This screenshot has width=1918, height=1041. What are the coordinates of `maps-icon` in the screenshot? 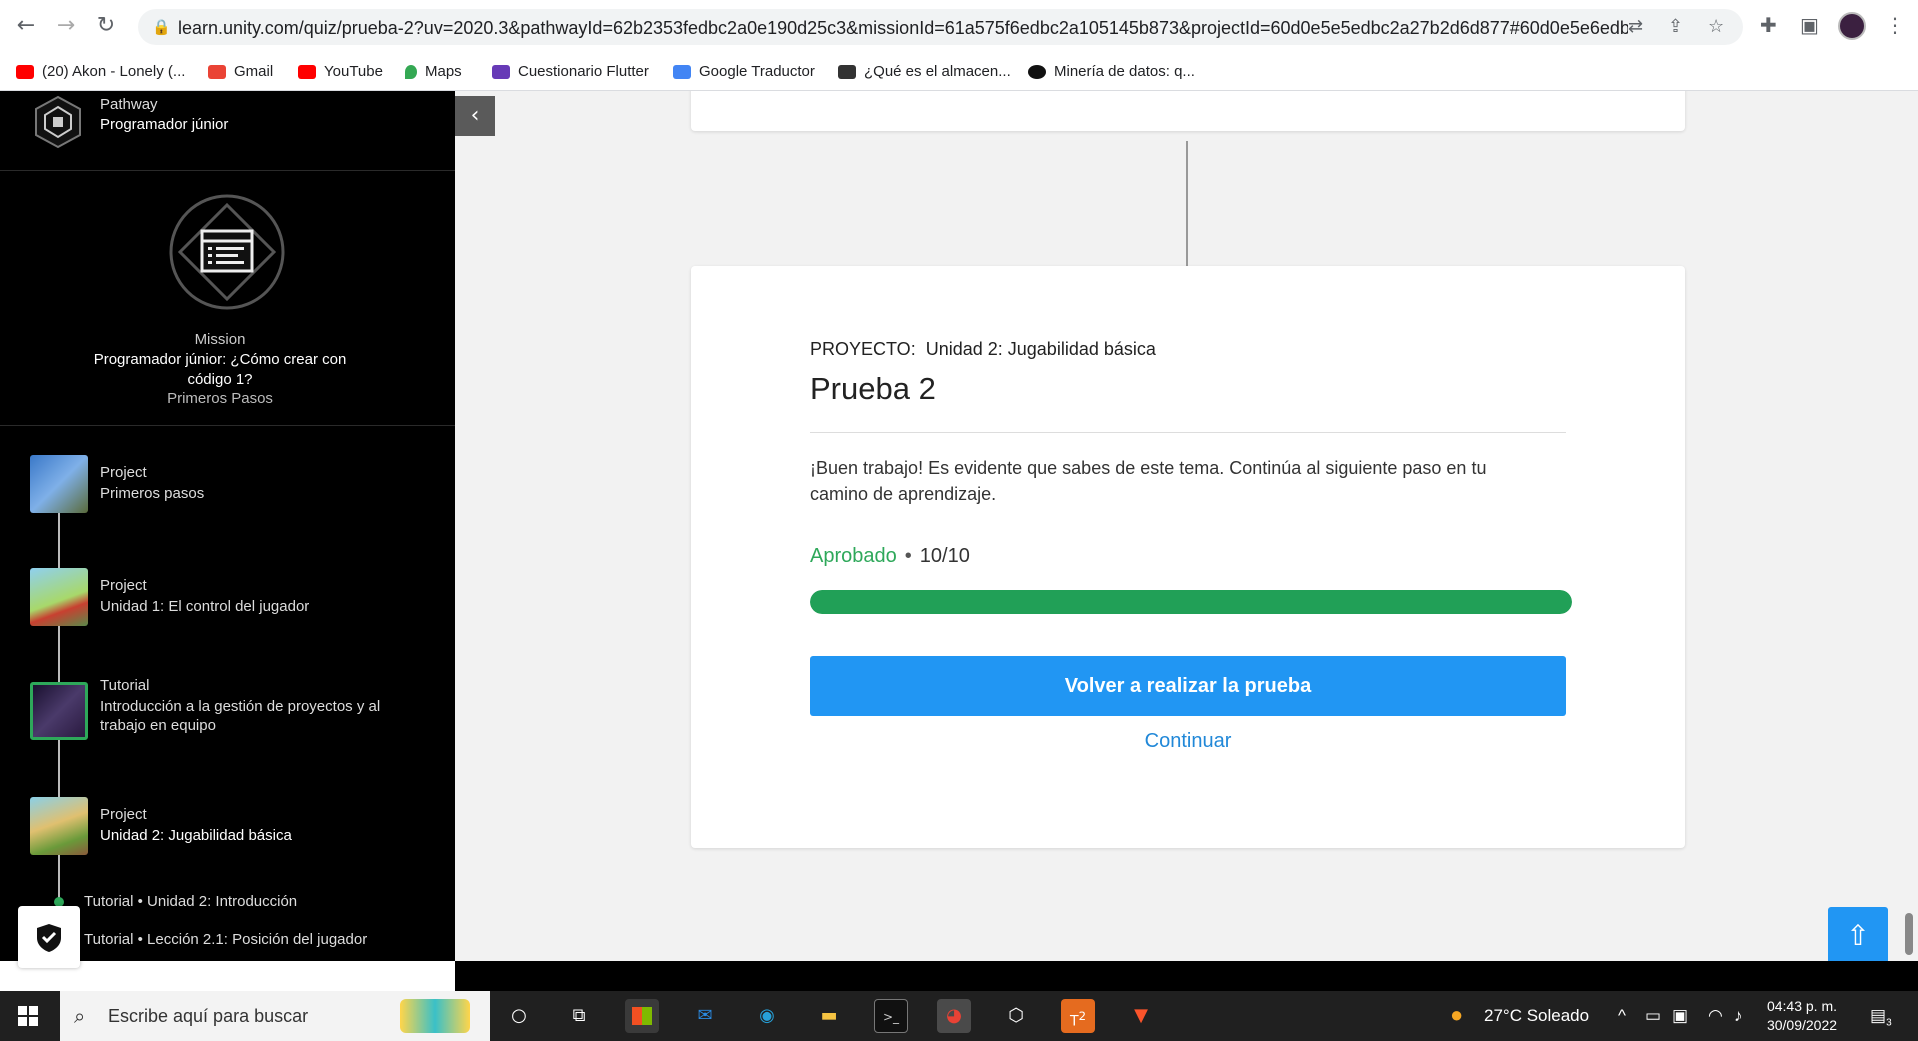 It's located at (411, 71).